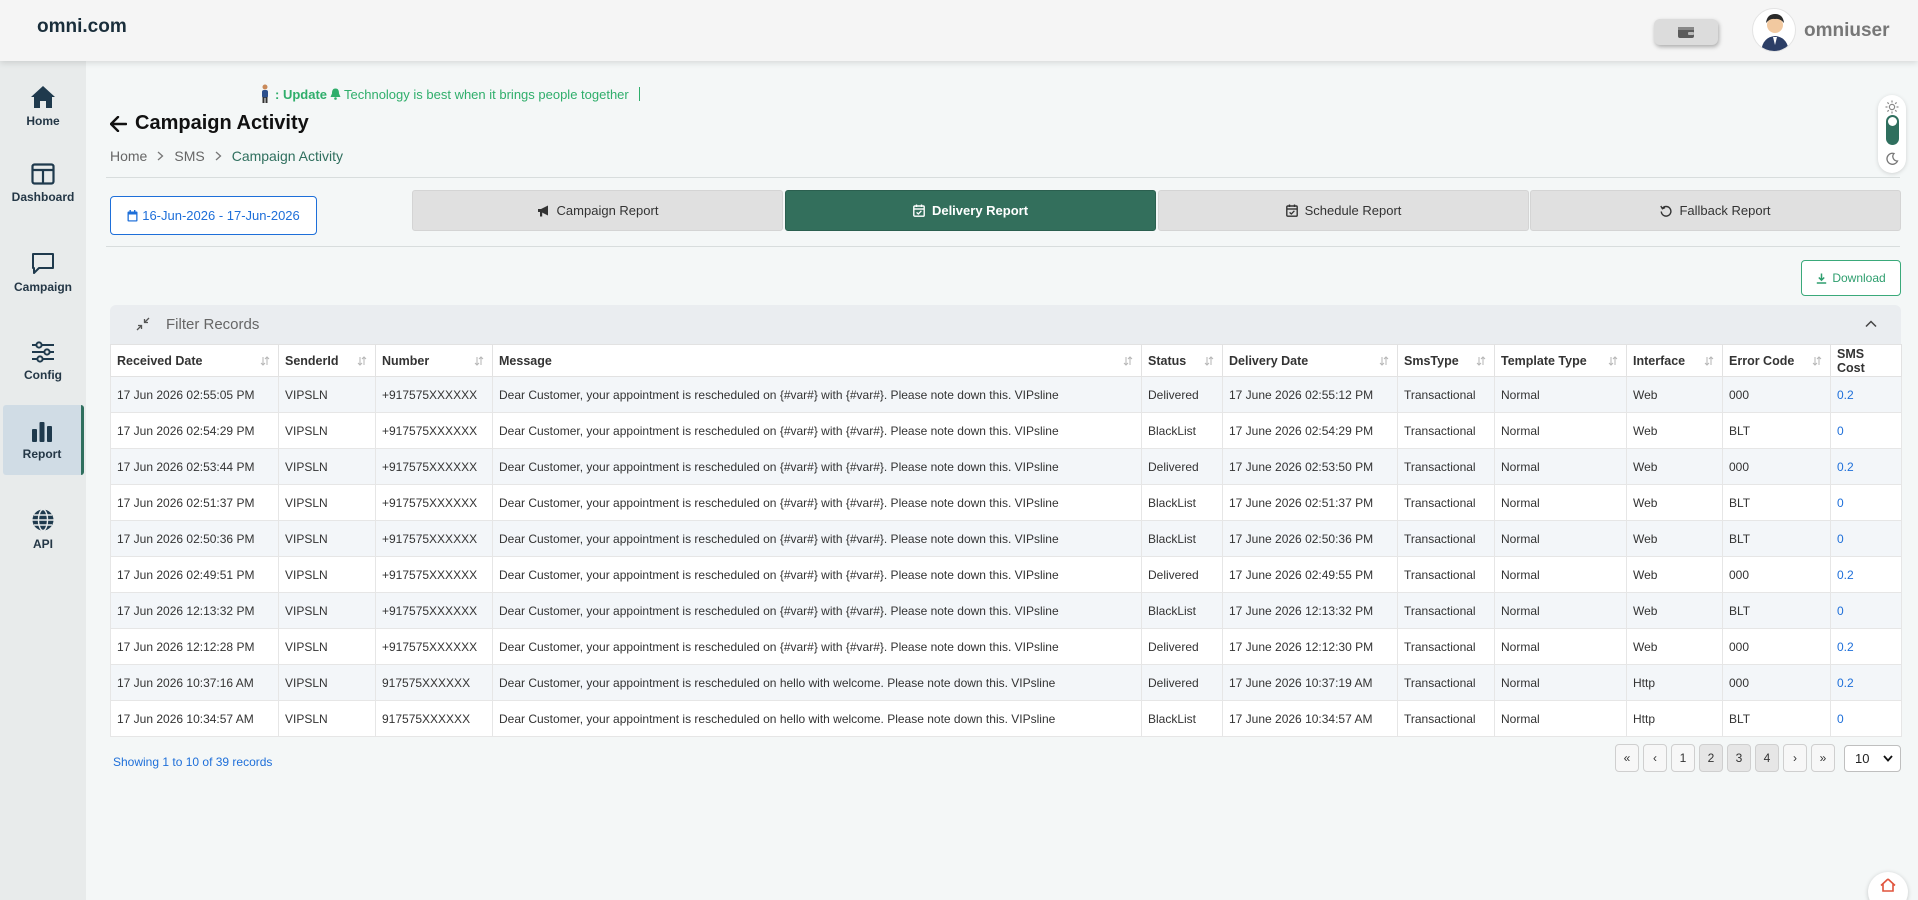  I want to click on wallet-button, so click(1686, 32).